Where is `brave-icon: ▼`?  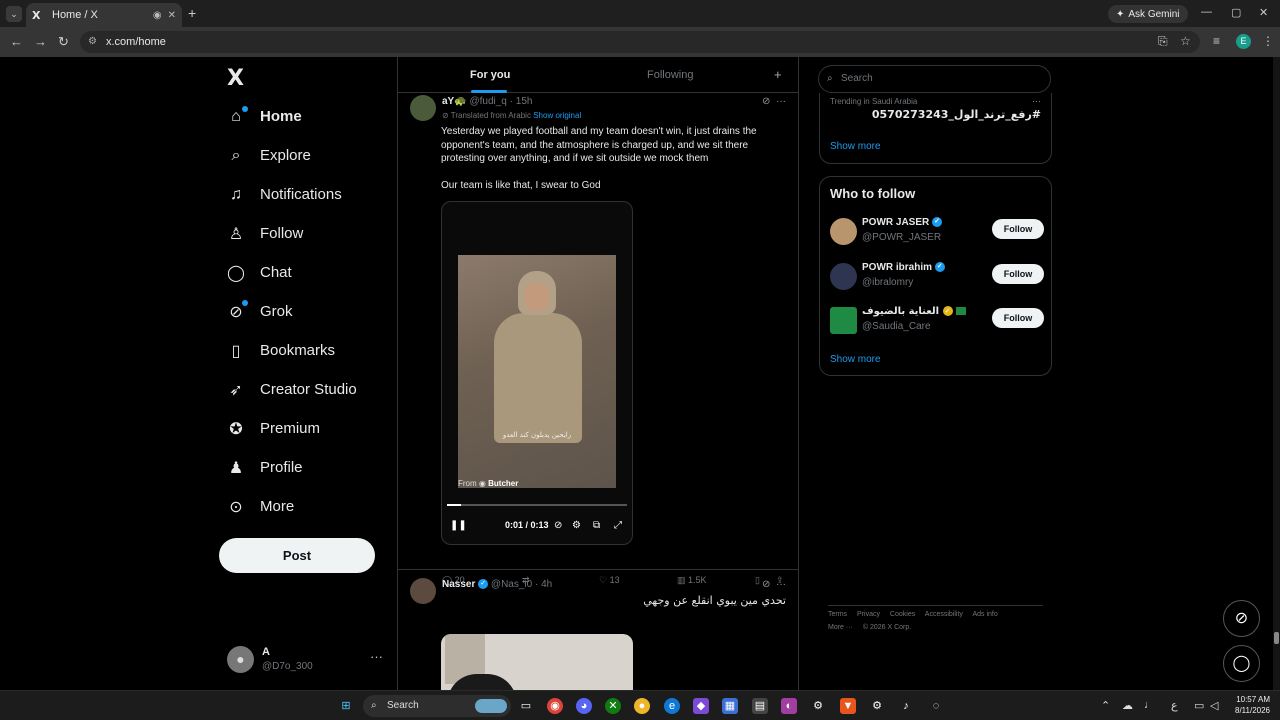 brave-icon: ▼ is located at coordinates (848, 706).